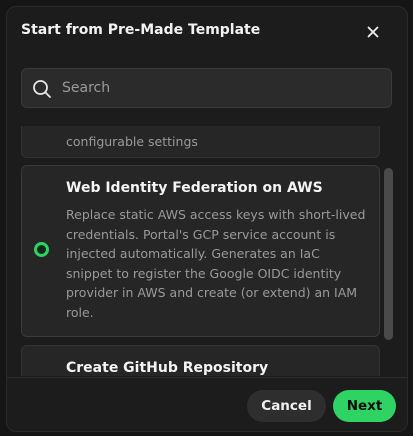 The width and height of the screenshot is (413, 436). I want to click on cancel-button: Cancel, so click(286, 406).